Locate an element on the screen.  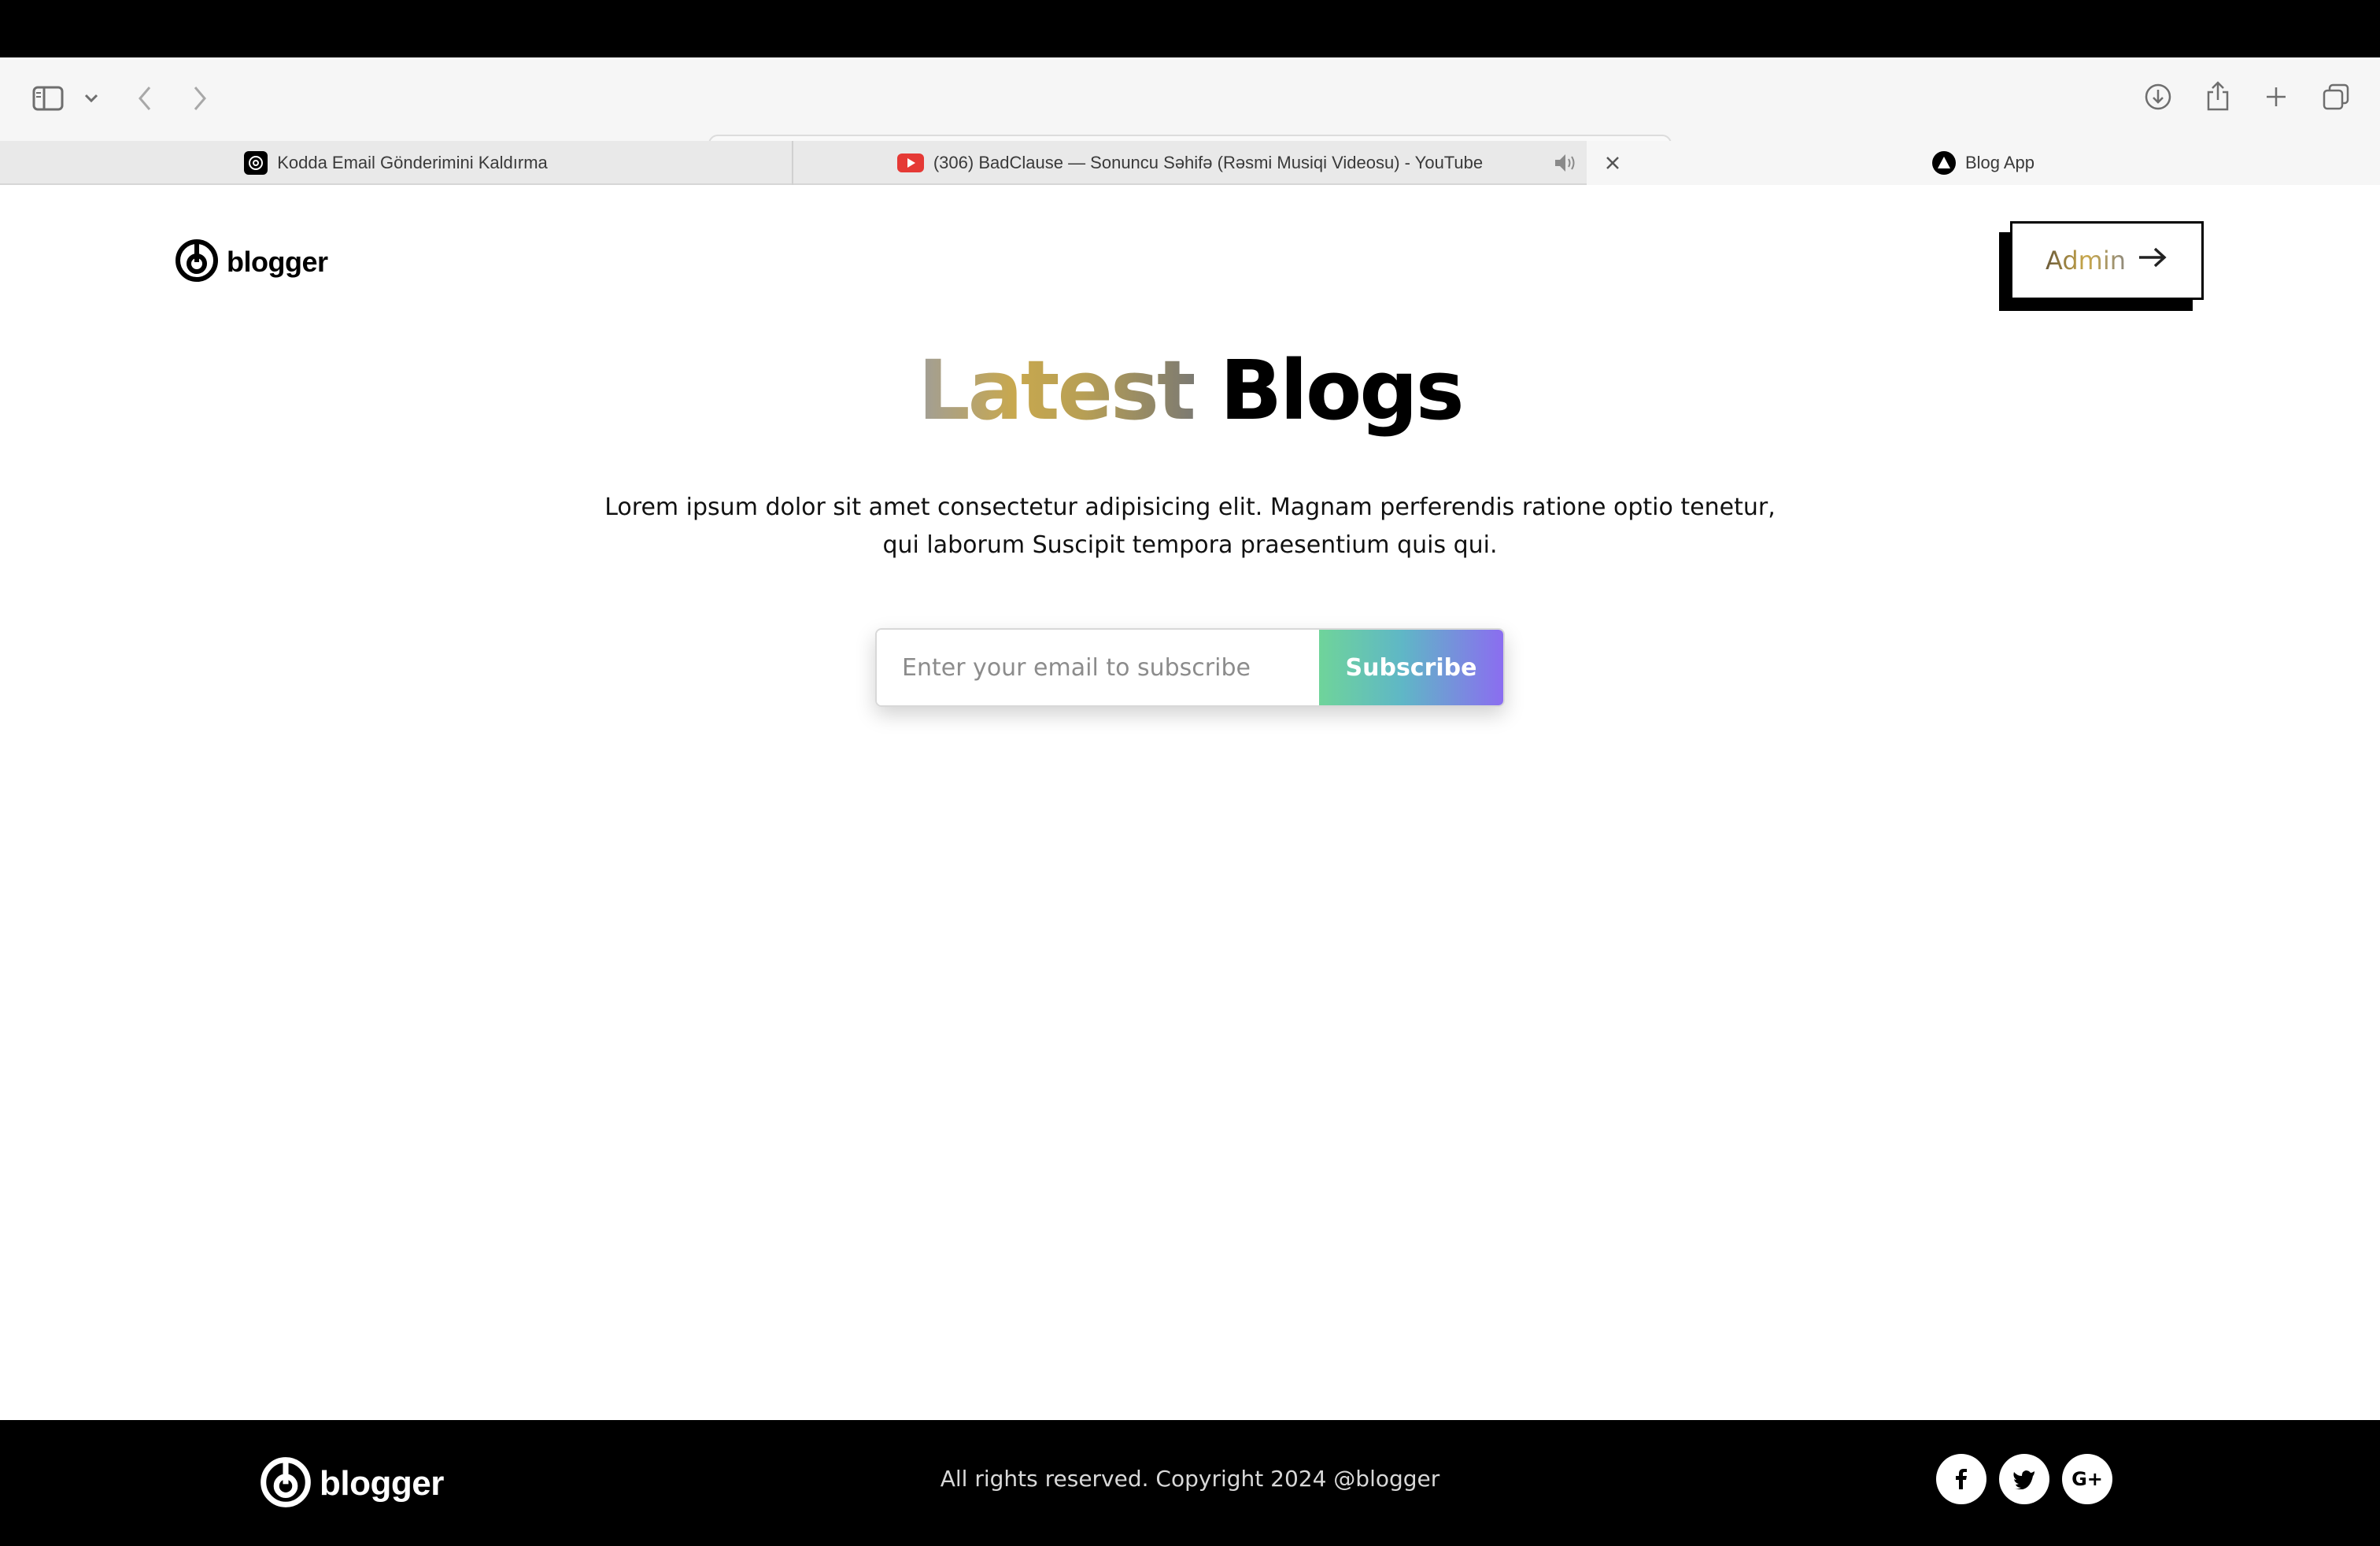
tab-kodda-email: Kodda Email Gönderimini Kaldırma is located at coordinates (396, 163).